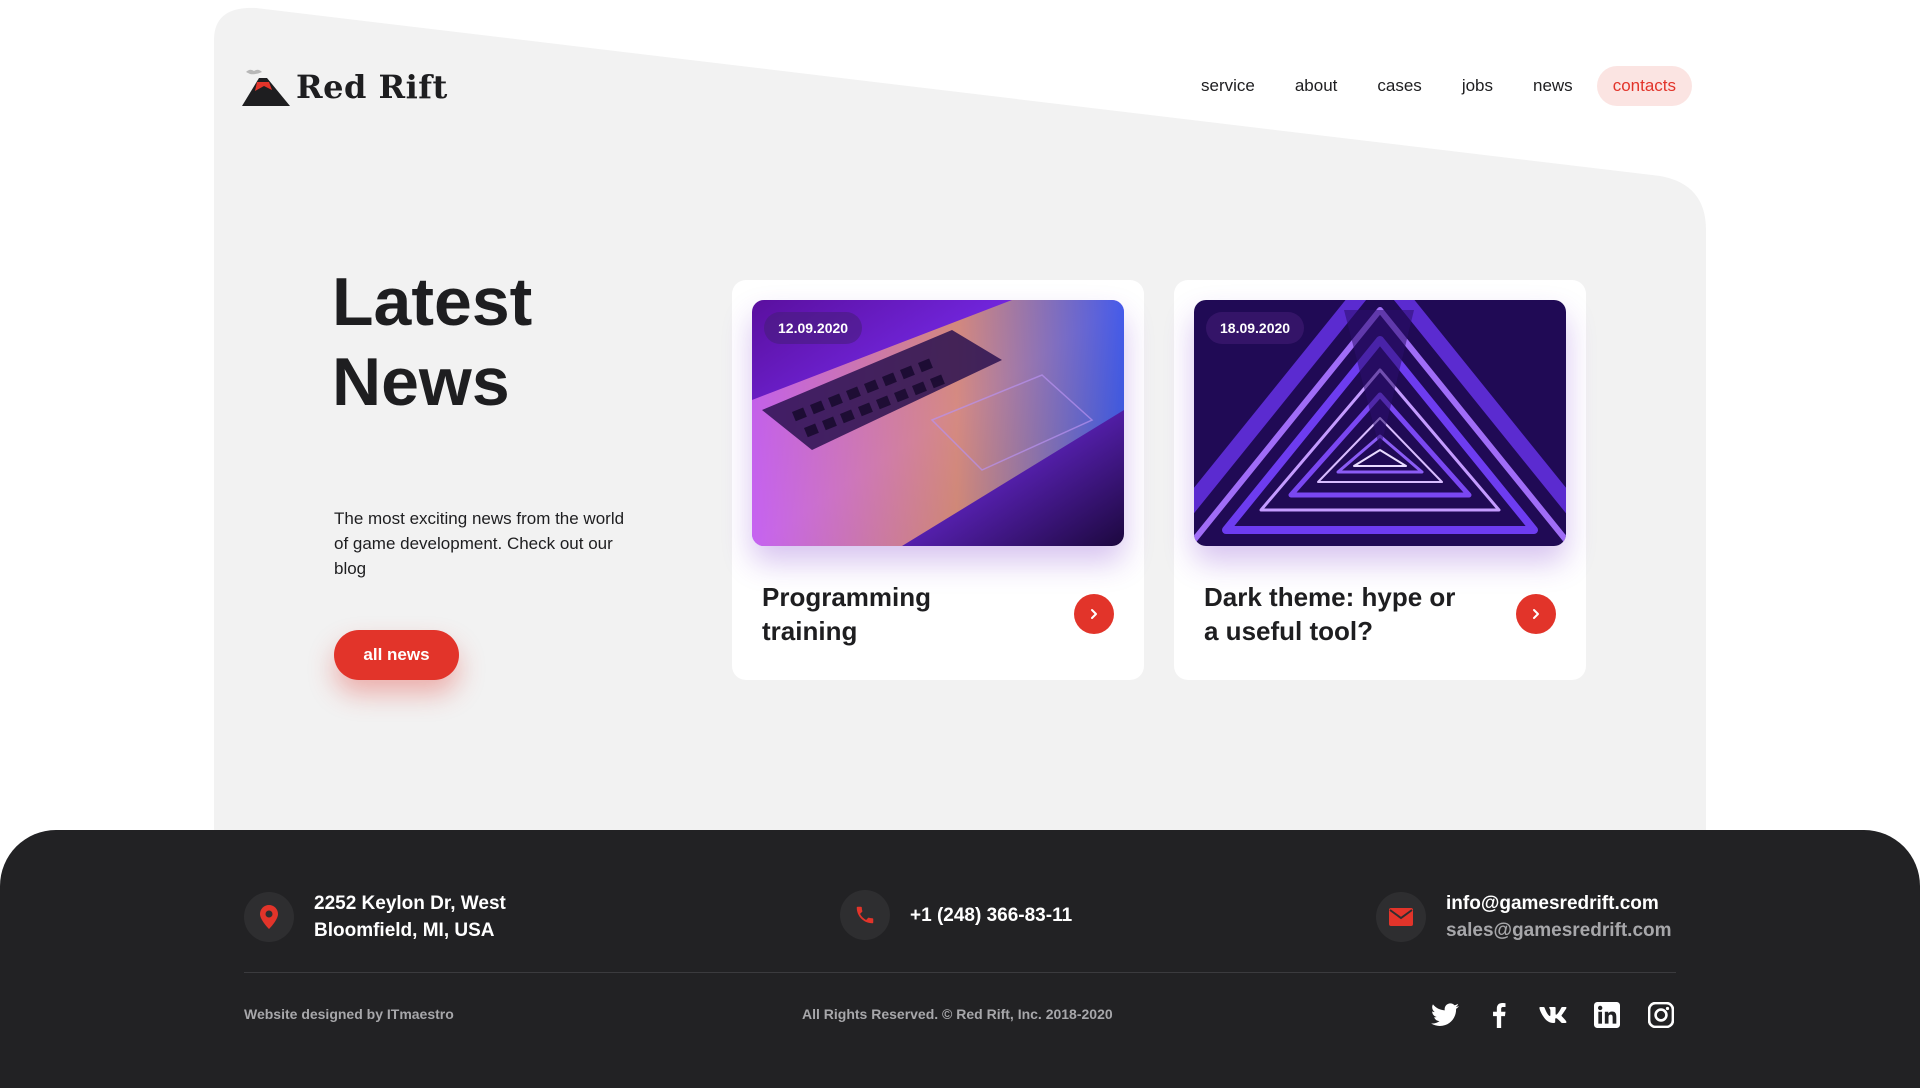  Describe the element at coordinates (1644, 86) in the screenshot. I see `nav-item-contacts: contacts` at that location.